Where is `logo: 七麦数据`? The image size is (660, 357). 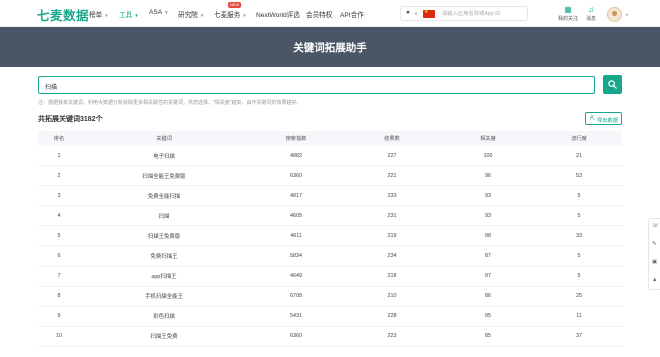 logo: 七麦数据 is located at coordinates (63, 14).